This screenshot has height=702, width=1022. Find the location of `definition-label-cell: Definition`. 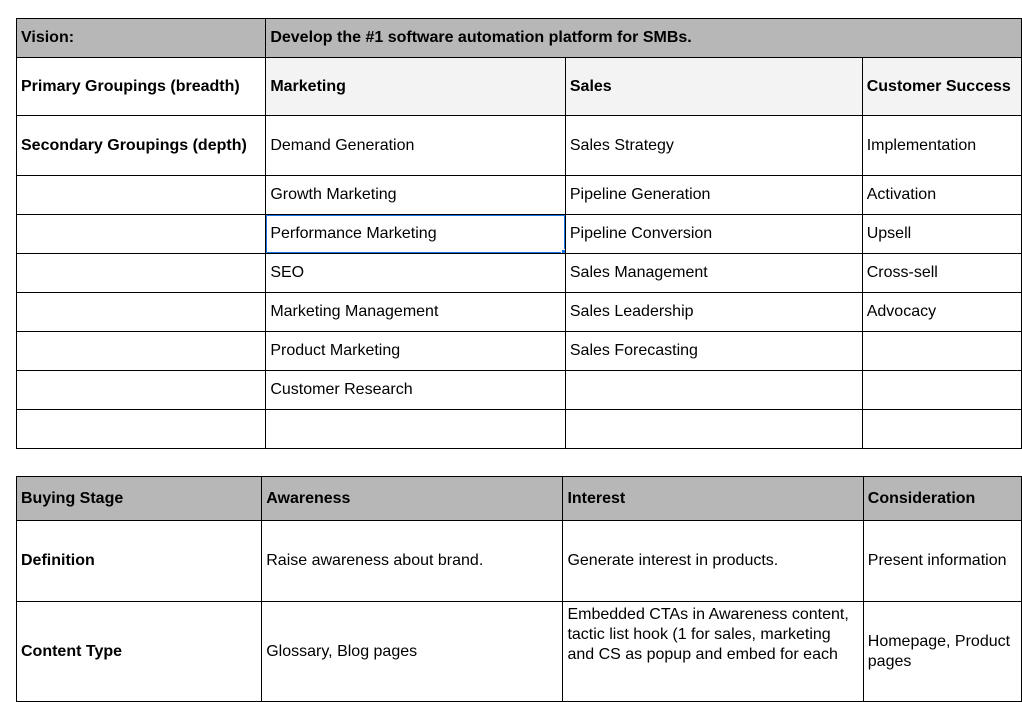

definition-label-cell: Definition is located at coordinates (139, 561).